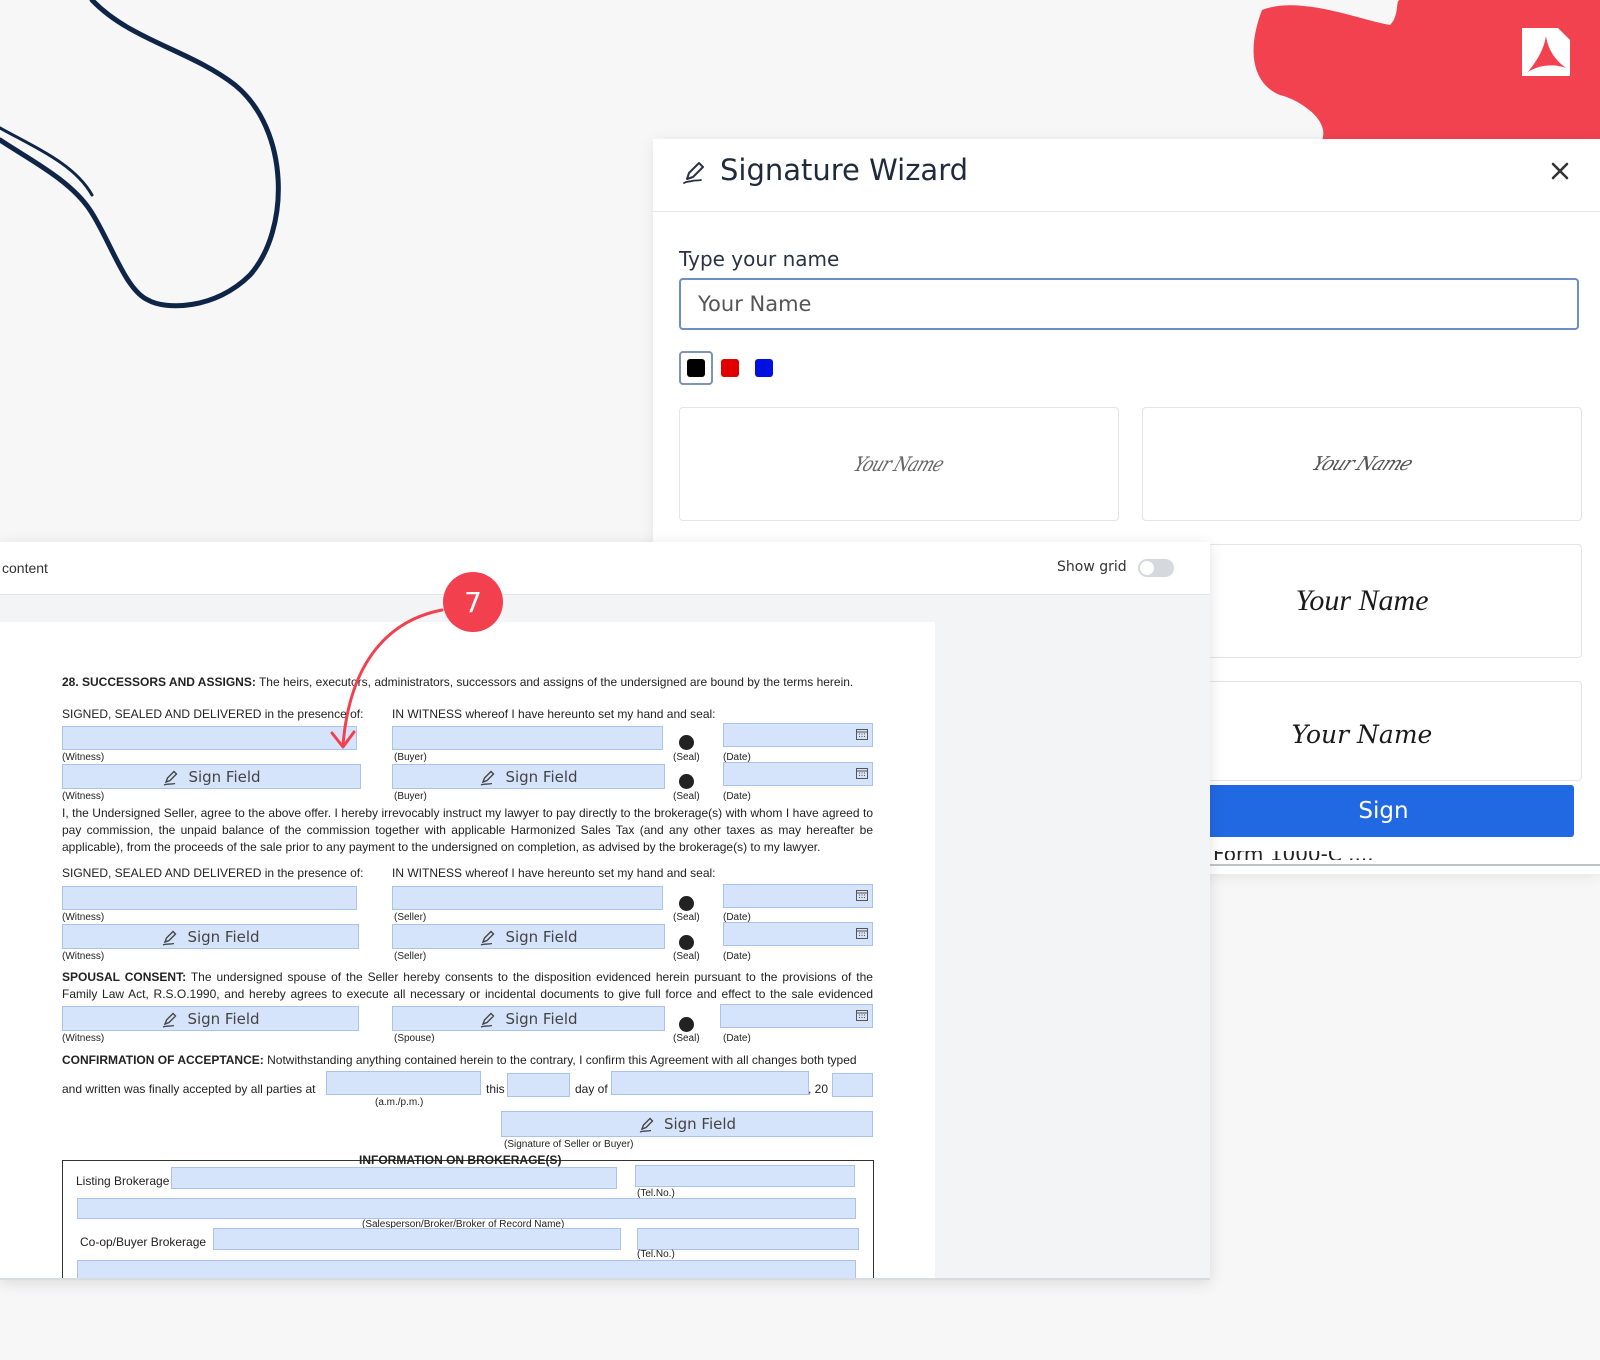  Describe the element at coordinates (1383, 811) in the screenshot. I see `sign-button: Sign` at that location.